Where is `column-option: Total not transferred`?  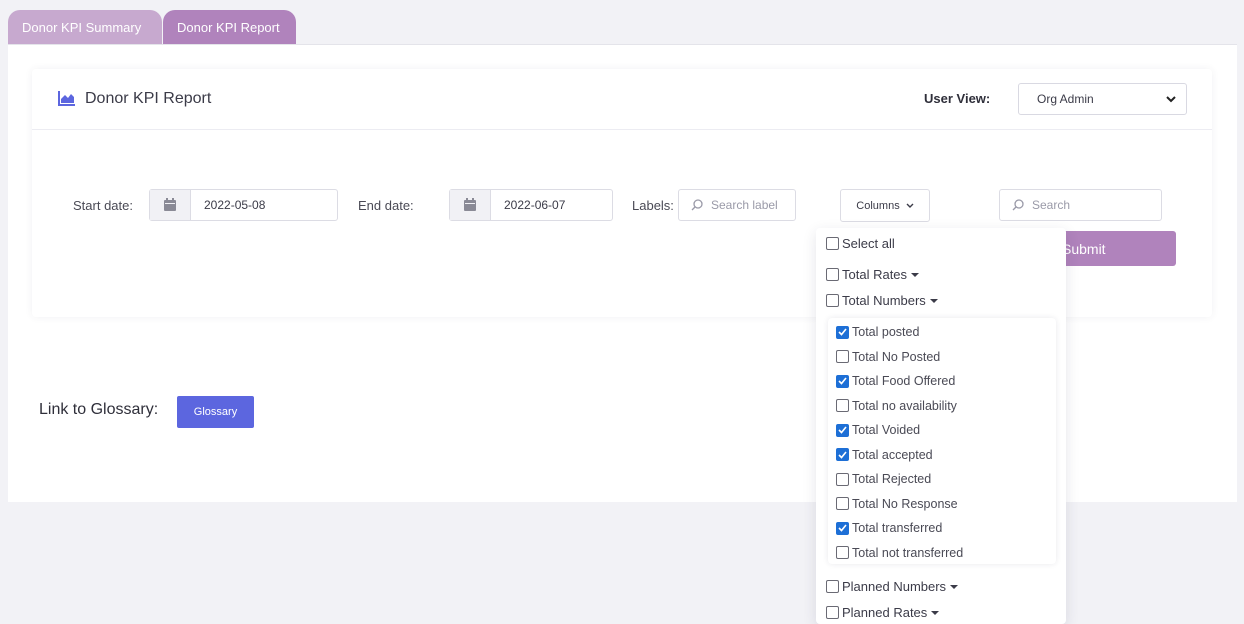 column-option: Total not transferred is located at coordinates (899, 553).